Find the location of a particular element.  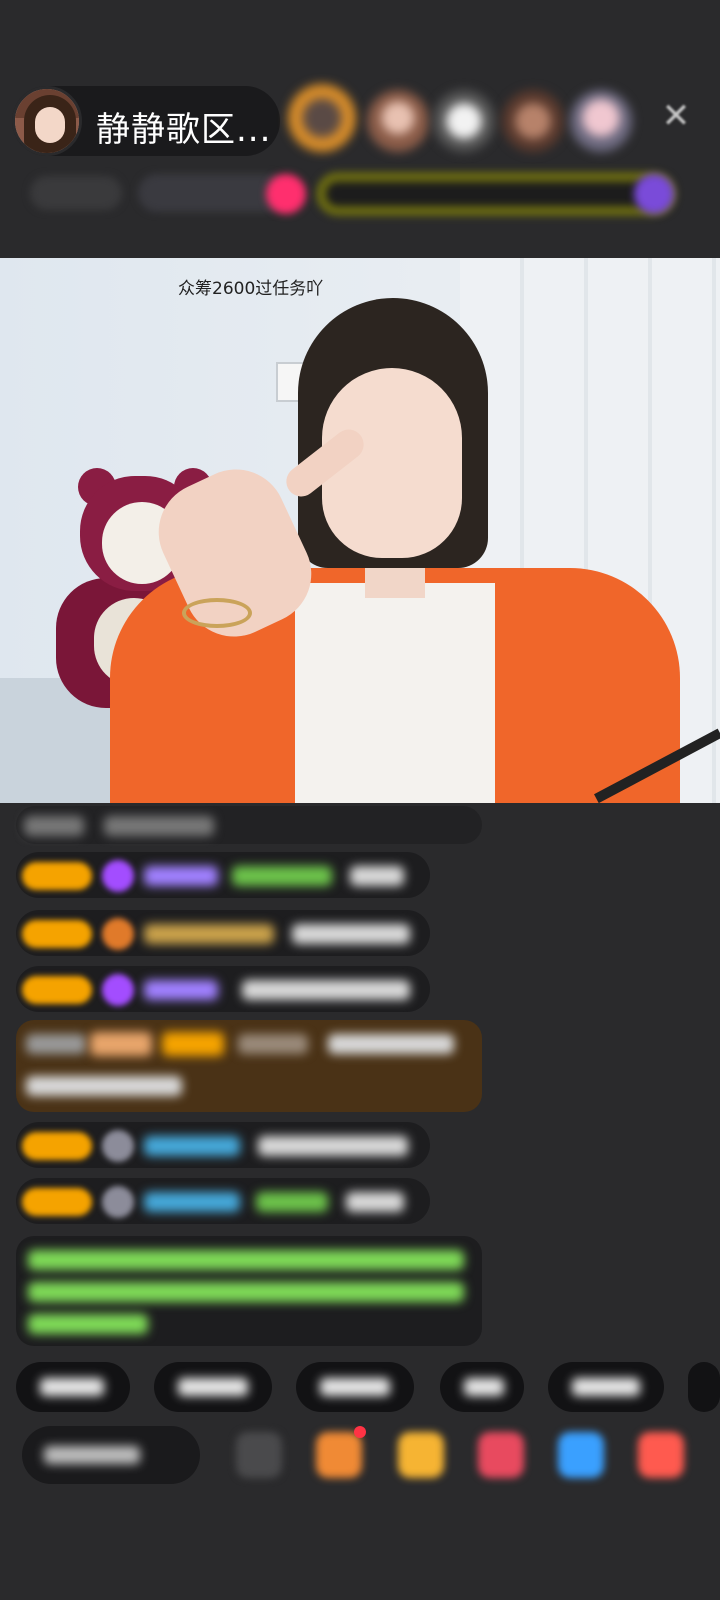

treasure-icon is located at coordinates (421, 1455).